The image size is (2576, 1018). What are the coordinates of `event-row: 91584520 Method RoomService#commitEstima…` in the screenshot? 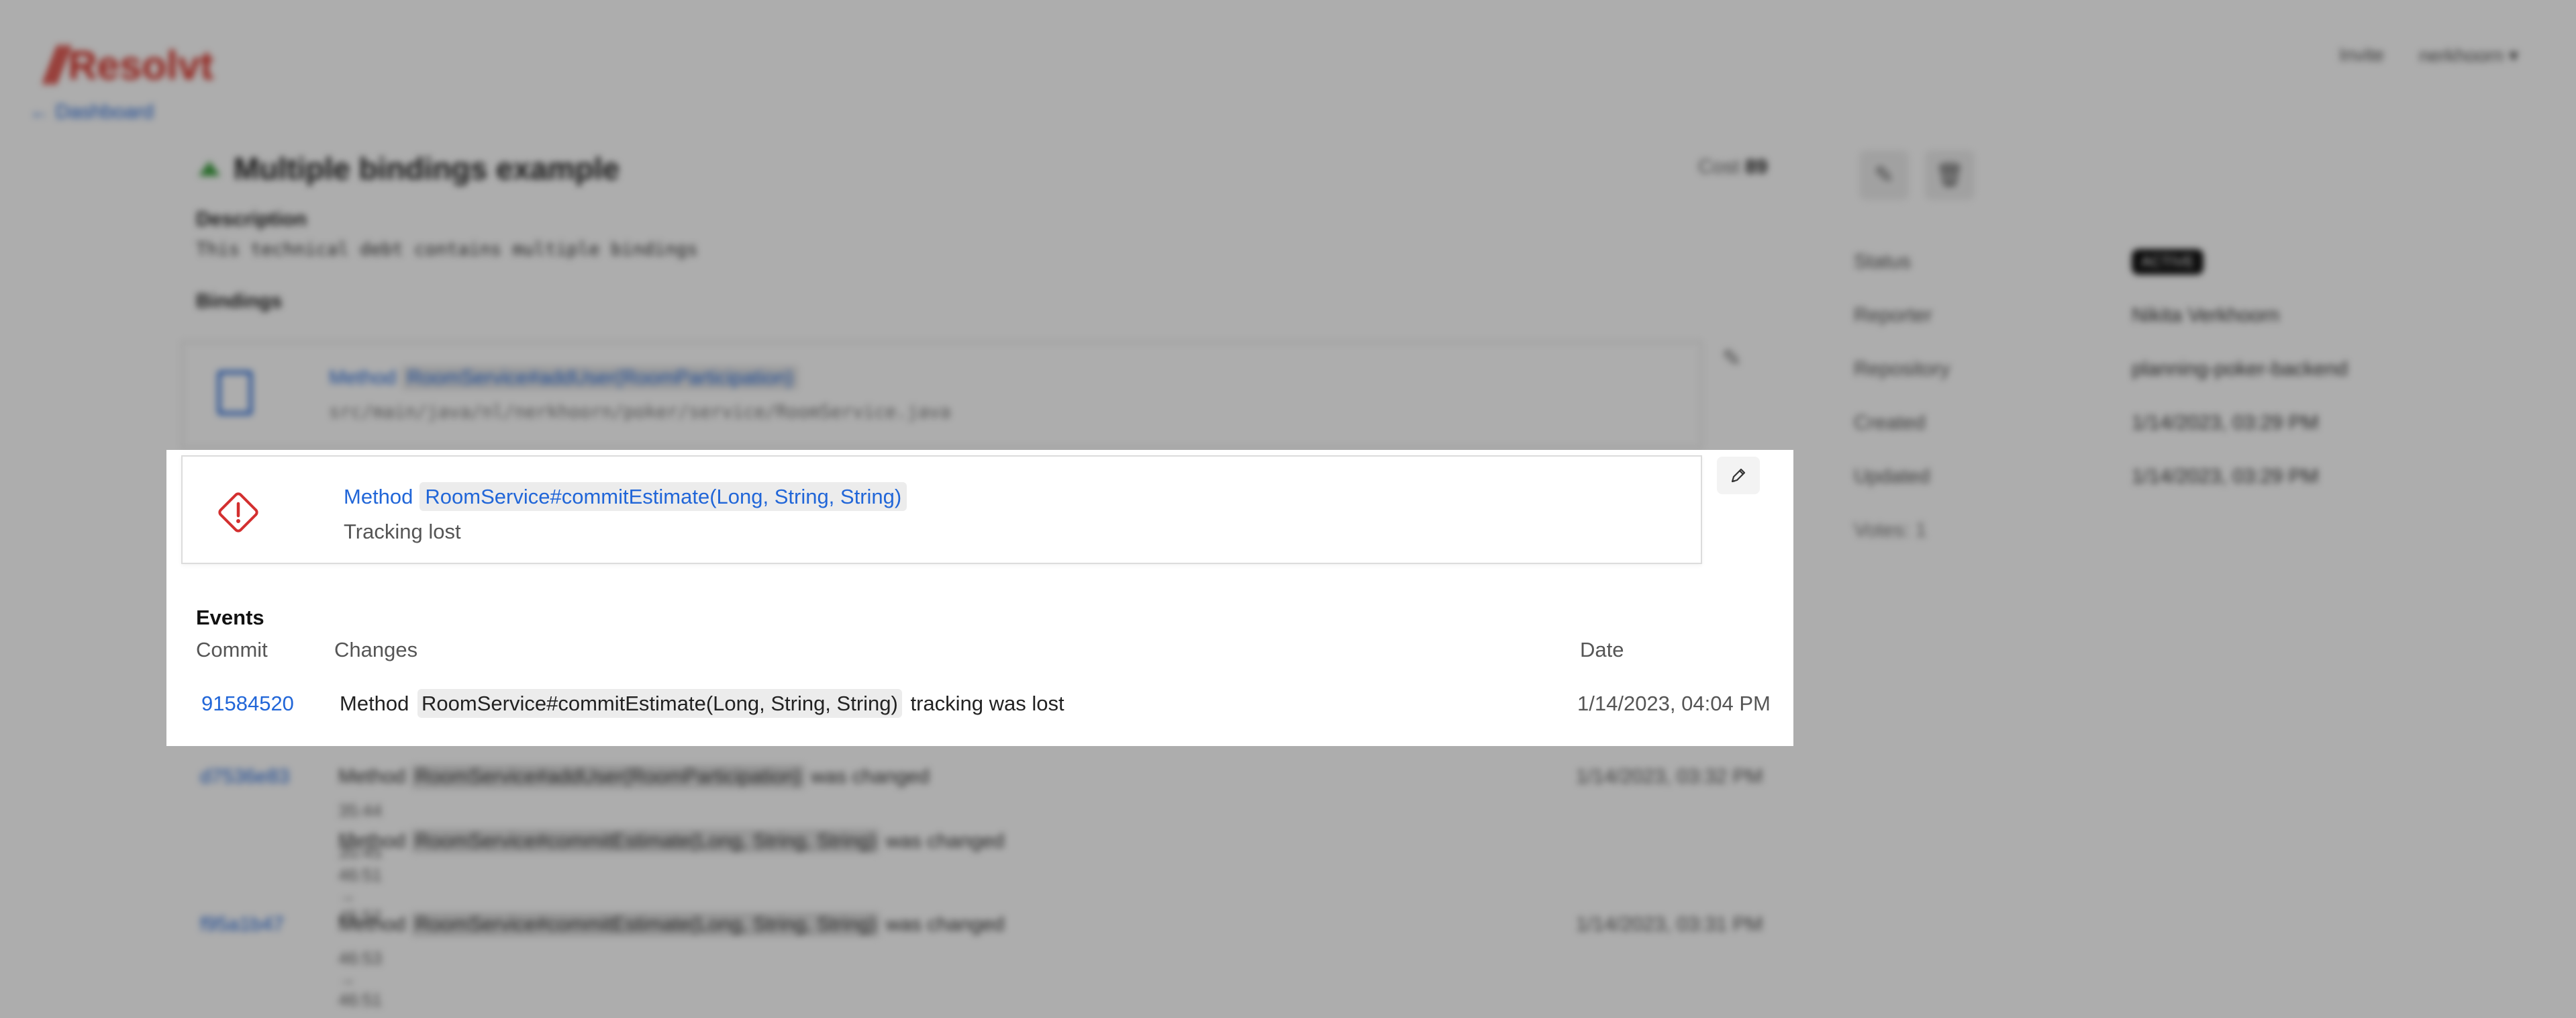 It's located at (979, 710).